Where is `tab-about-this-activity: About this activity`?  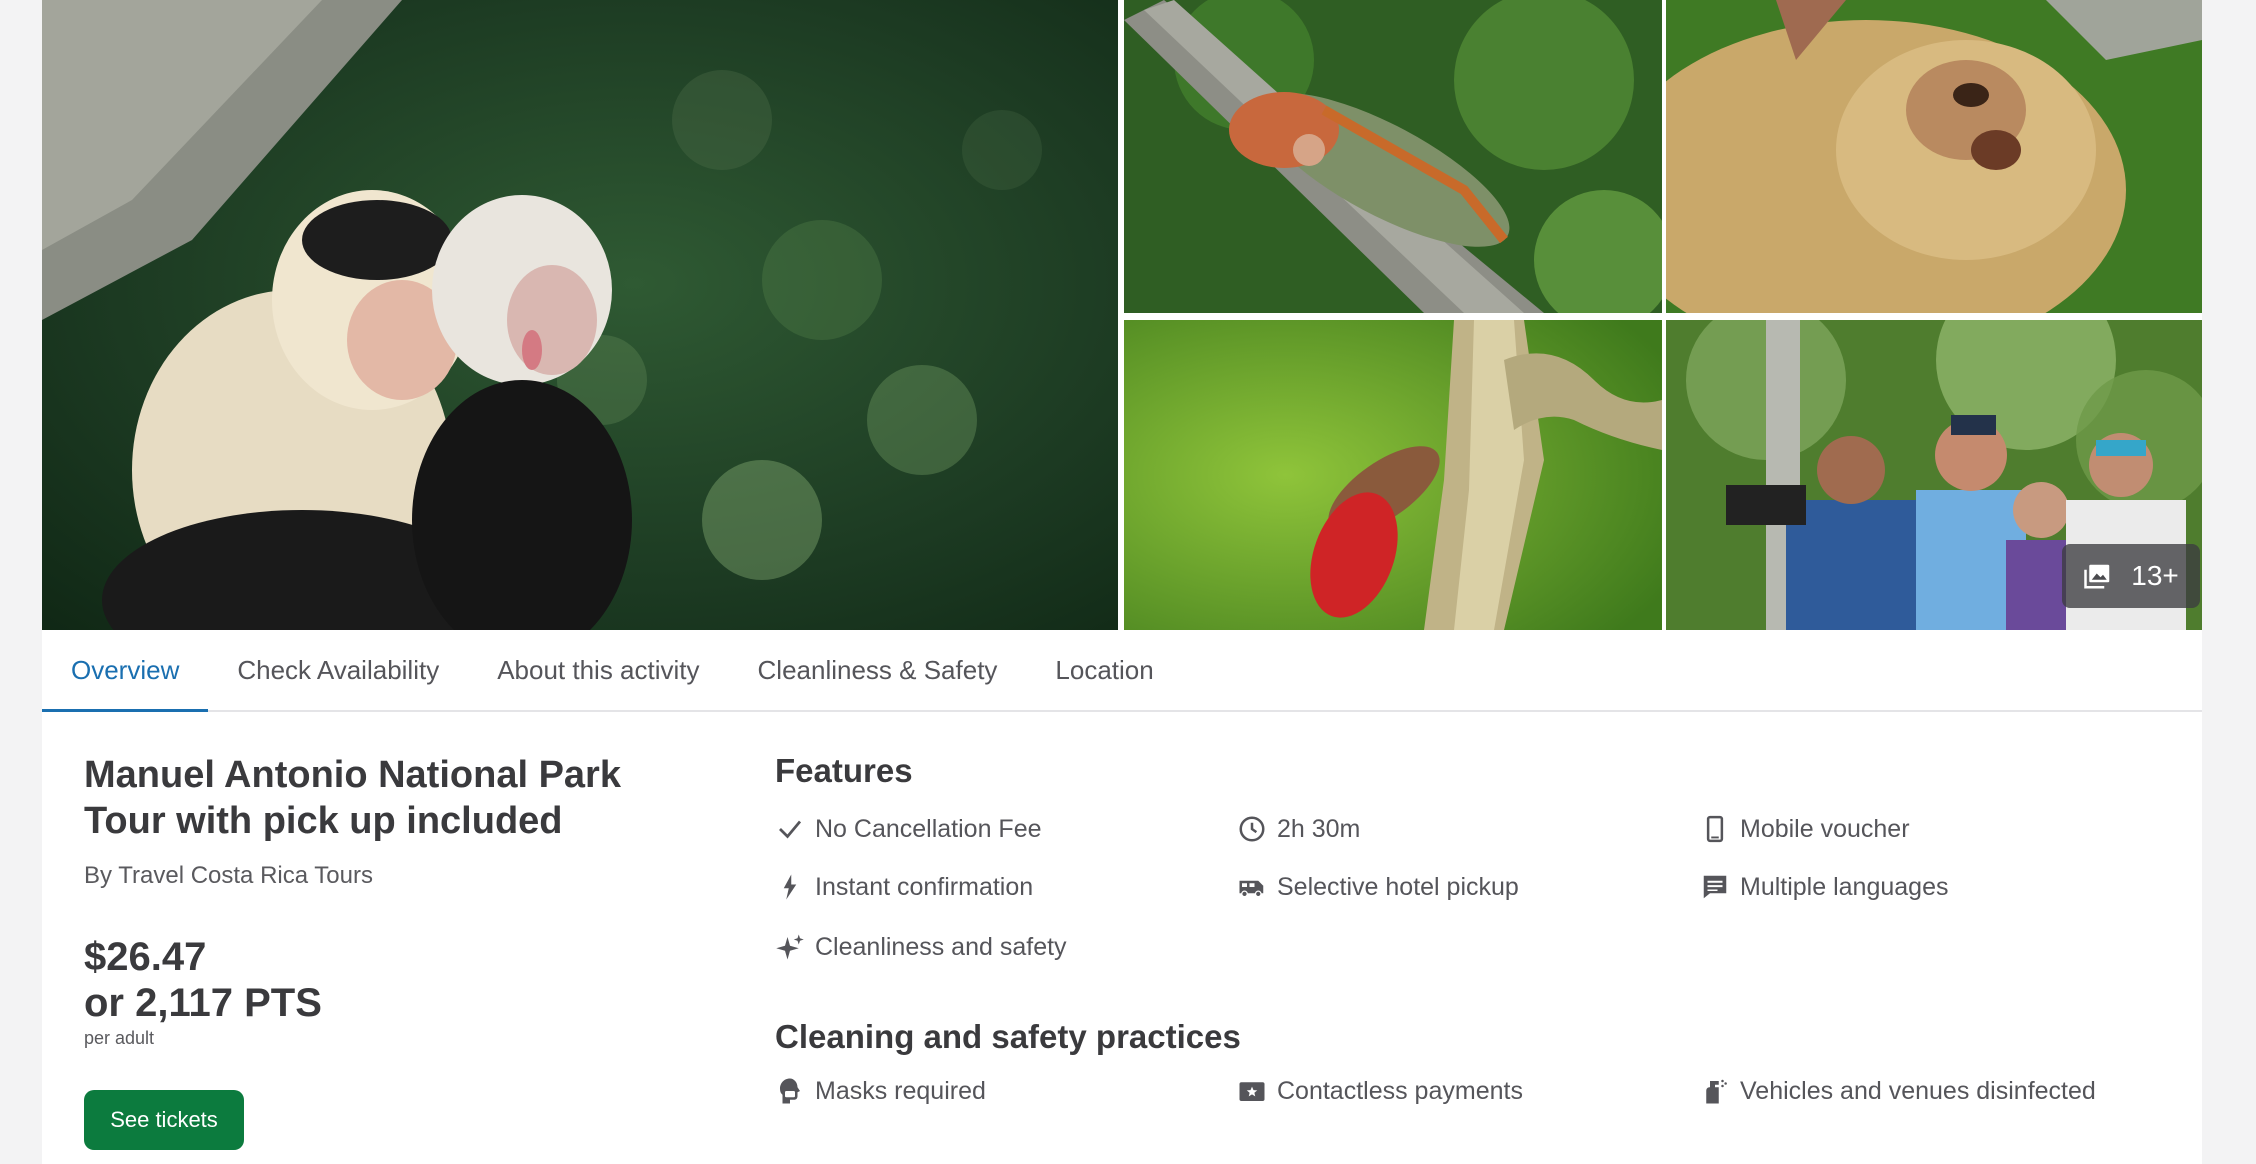
tab-about-this-activity: About this activity is located at coordinates (598, 670).